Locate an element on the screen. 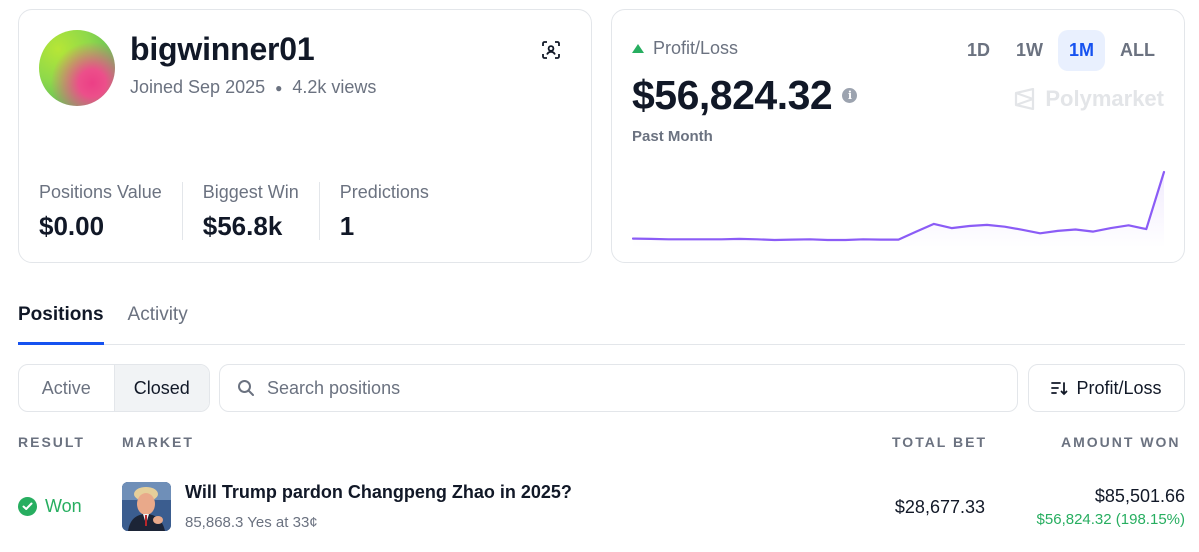 This screenshot has width=1199, height=552. qr-scan-button is located at coordinates (551, 50).